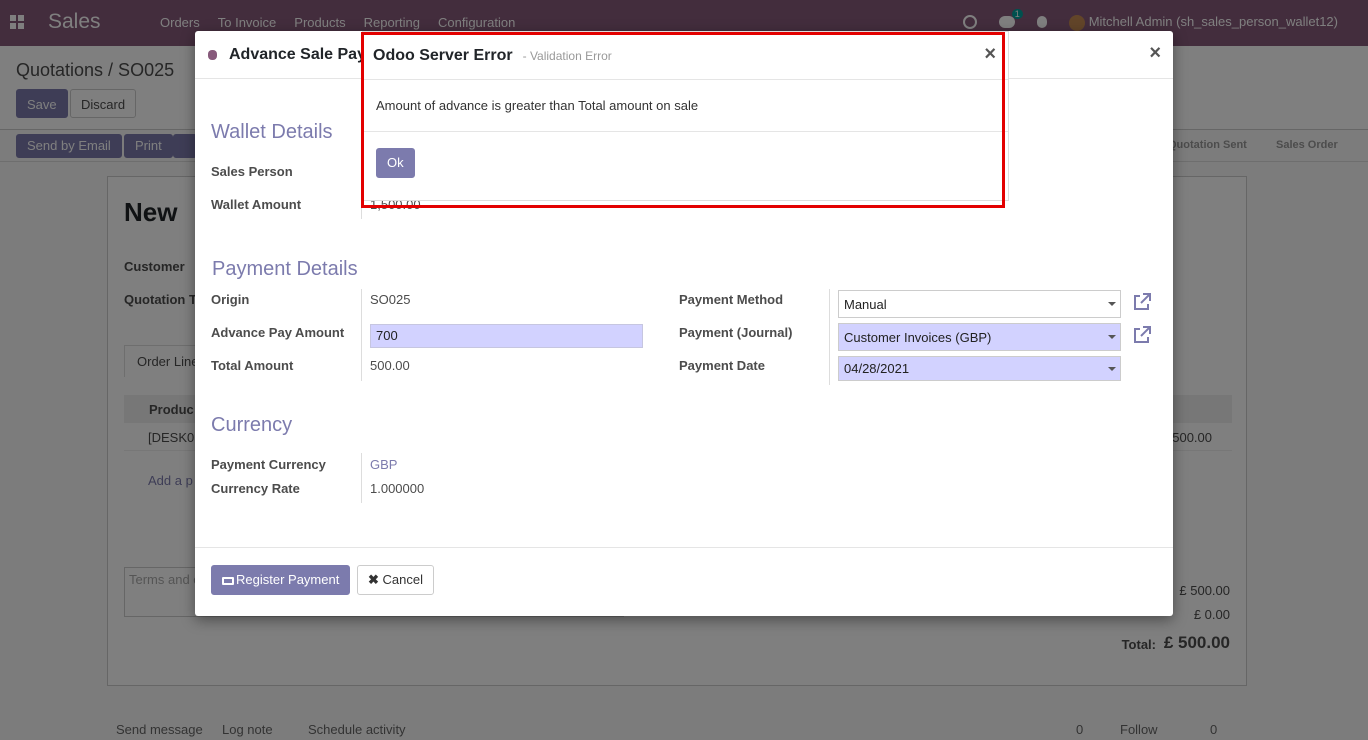 This screenshot has width=1368, height=740. What do you see at coordinates (383, 464) in the screenshot?
I see `payment-currency-link: GBP` at bounding box center [383, 464].